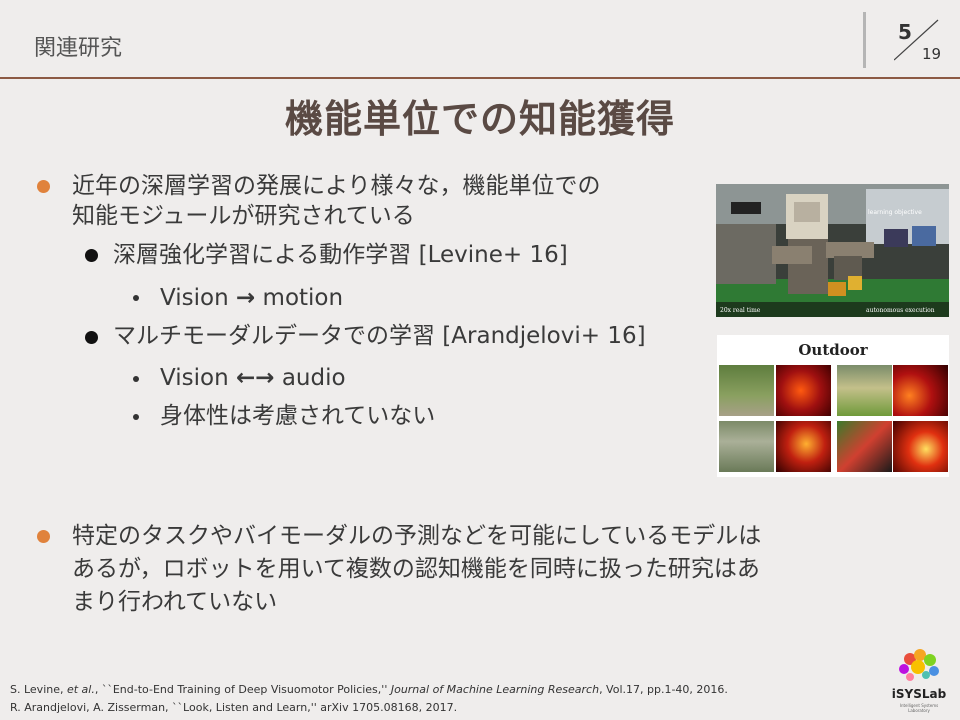  I want to click on header-divider, so click(864, 40).